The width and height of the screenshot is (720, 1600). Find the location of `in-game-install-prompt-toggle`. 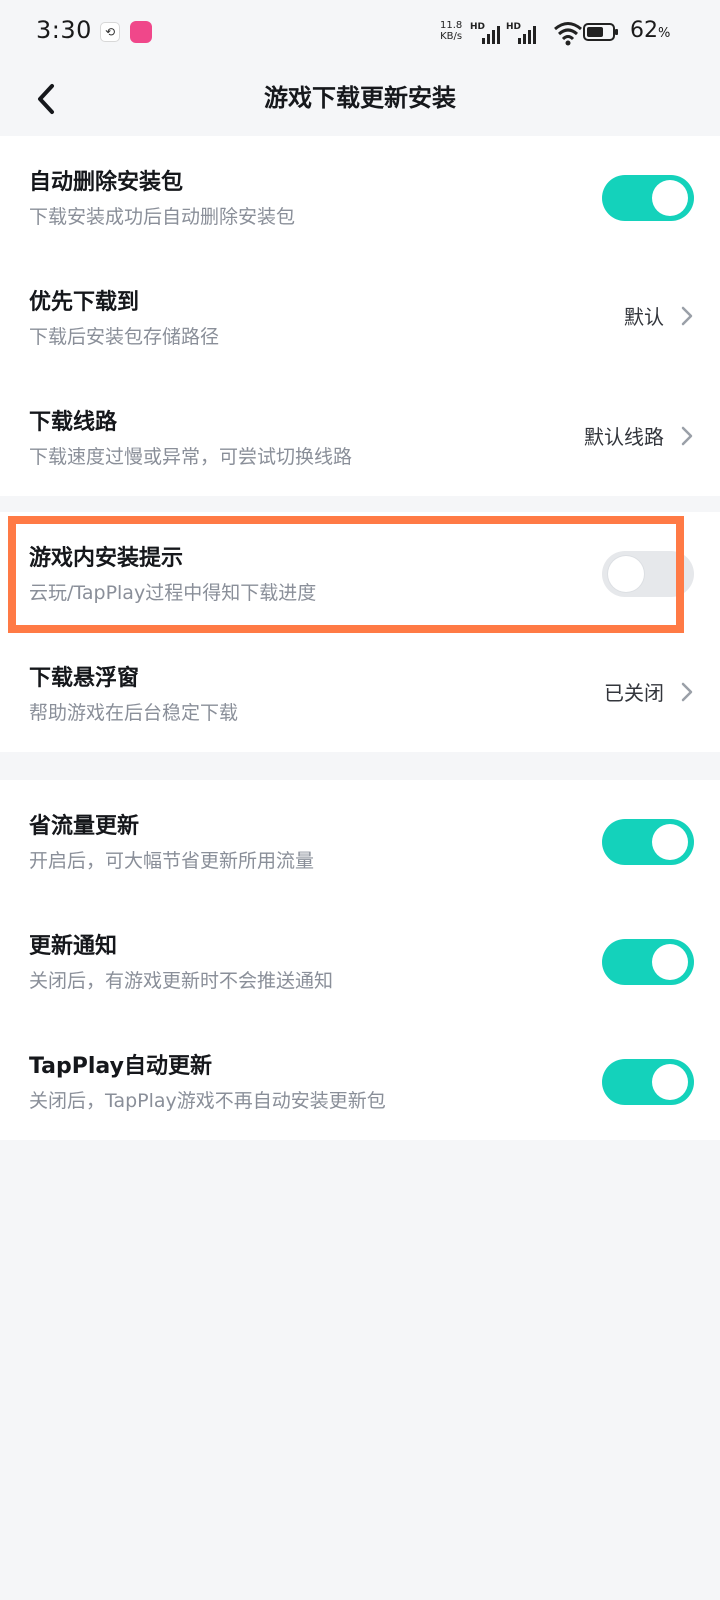

in-game-install-prompt-toggle is located at coordinates (648, 574).